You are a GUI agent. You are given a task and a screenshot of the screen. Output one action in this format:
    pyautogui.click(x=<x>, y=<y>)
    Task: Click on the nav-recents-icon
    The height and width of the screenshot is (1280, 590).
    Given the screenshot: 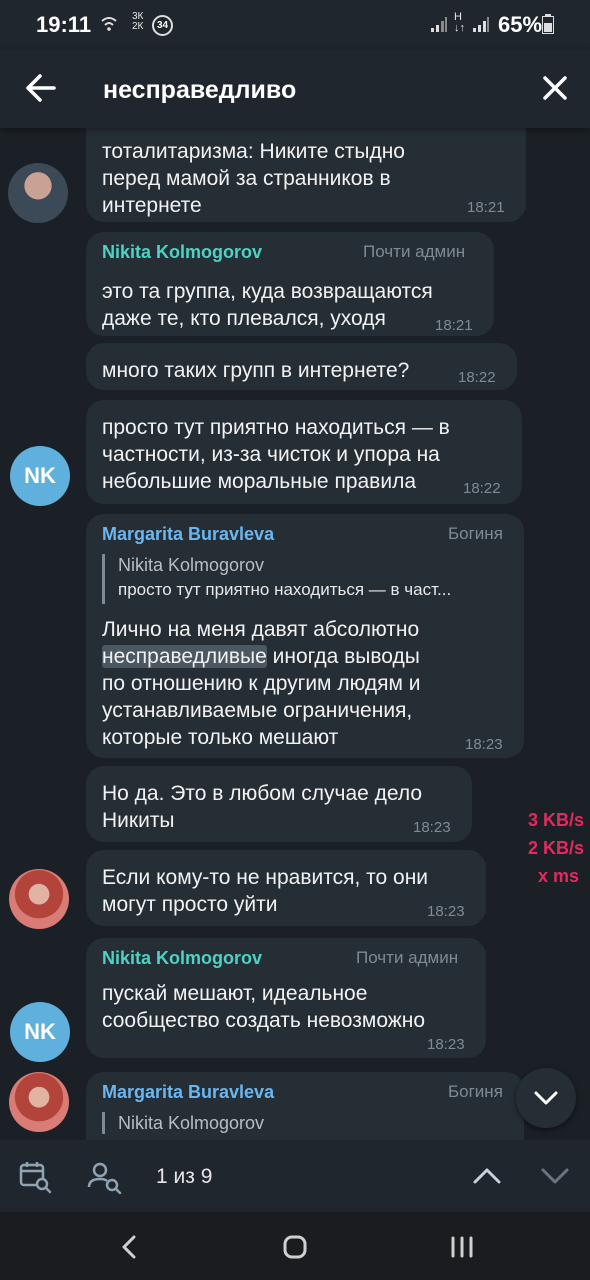 What is the action you would take?
    pyautogui.click(x=462, y=1247)
    